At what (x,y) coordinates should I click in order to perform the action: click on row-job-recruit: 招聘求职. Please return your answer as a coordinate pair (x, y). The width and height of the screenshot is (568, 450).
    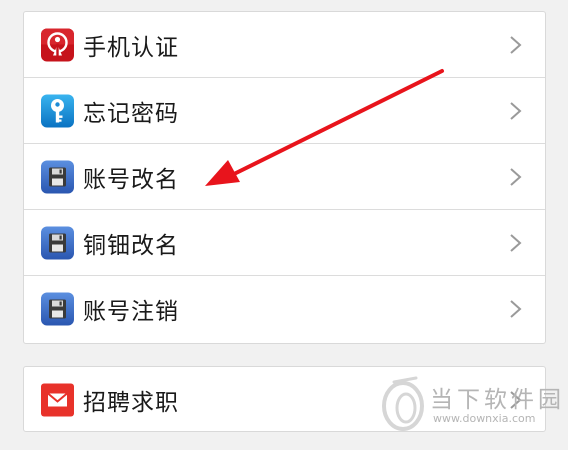
    Looking at the image, I should click on (284, 400).